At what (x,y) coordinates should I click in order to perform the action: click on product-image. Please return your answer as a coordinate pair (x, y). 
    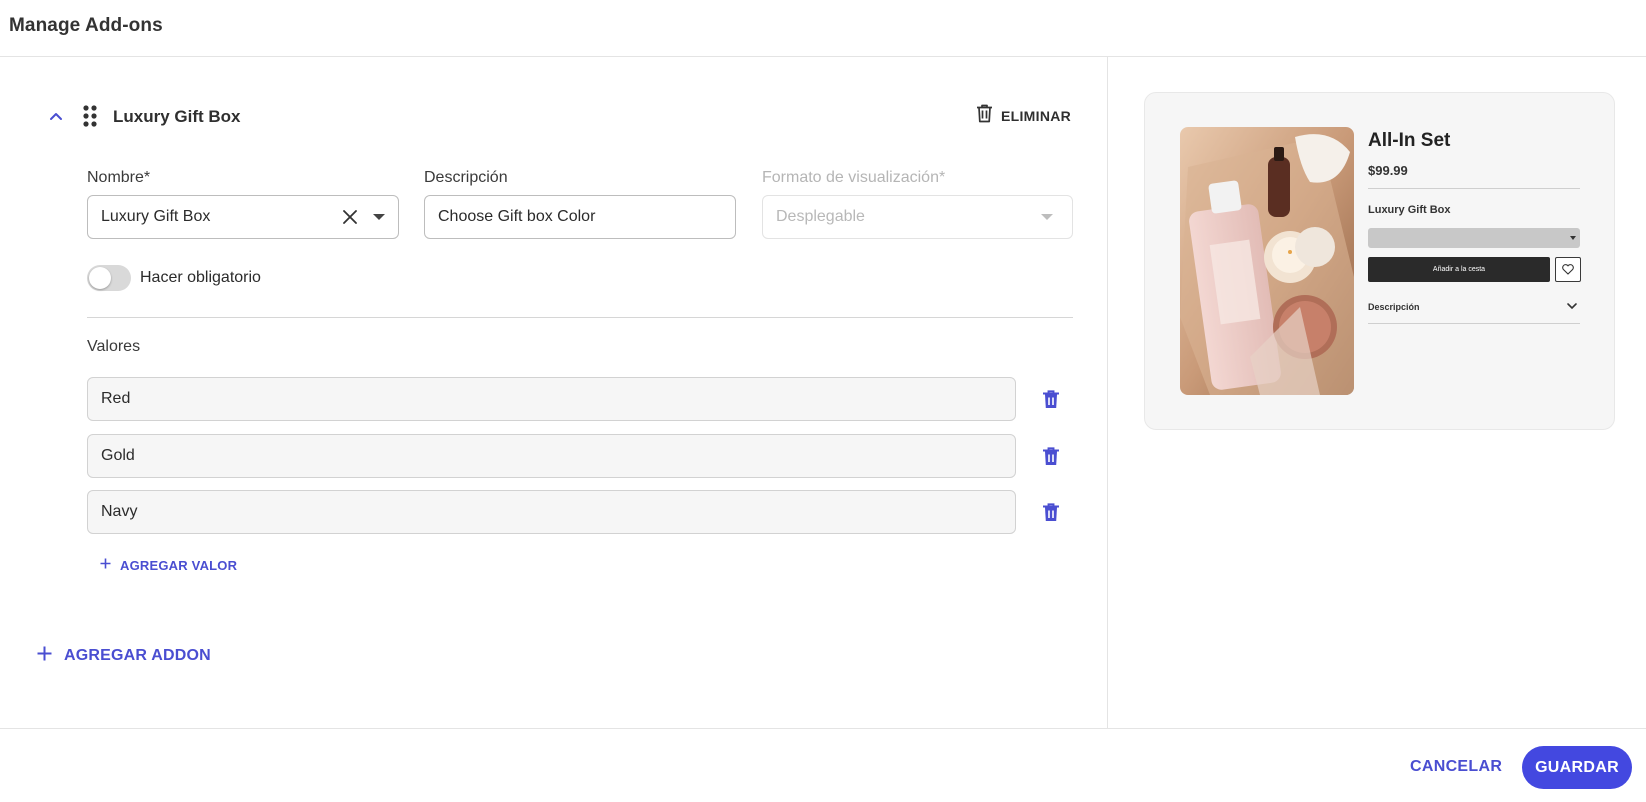
    Looking at the image, I should click on (1267, 261).